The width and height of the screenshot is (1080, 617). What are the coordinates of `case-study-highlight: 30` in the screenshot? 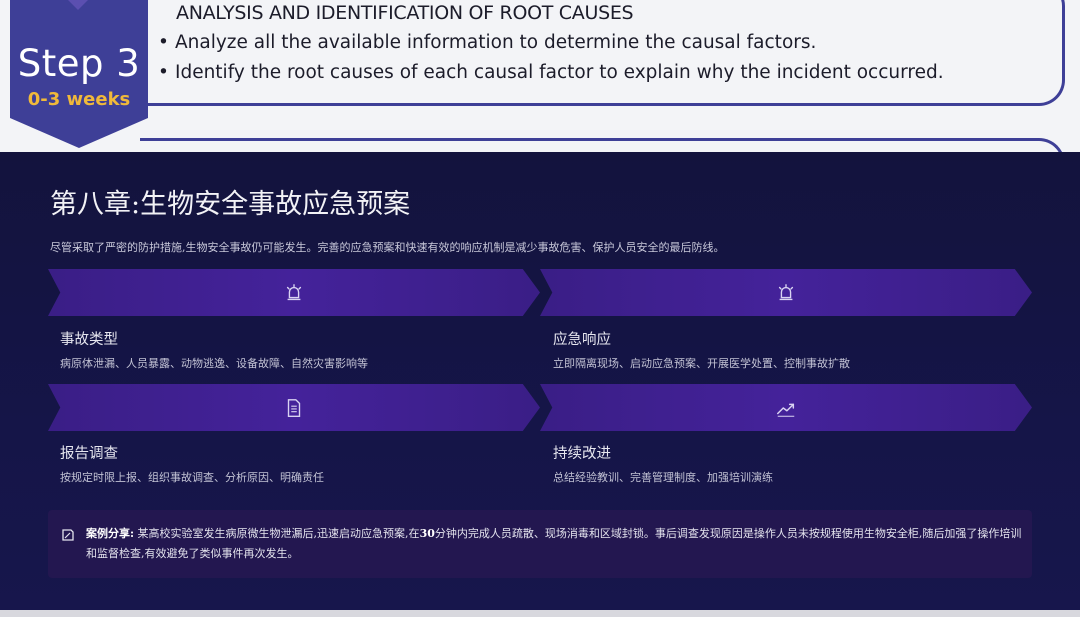 It's located at (427, 533).